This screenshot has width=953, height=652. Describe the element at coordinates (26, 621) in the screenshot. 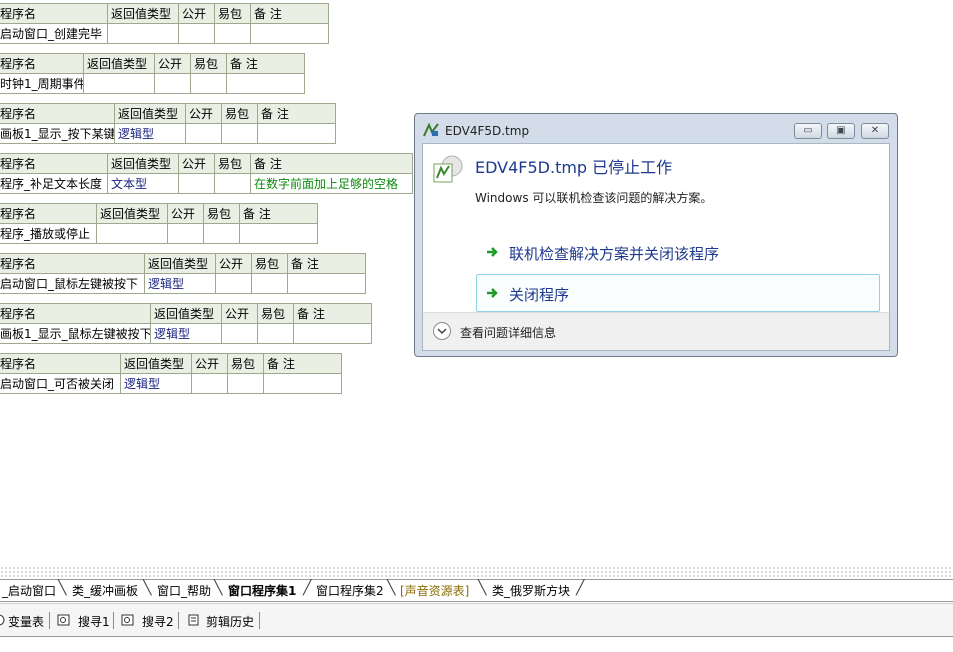

I see `variable-table-tab: 变量表` at that location.